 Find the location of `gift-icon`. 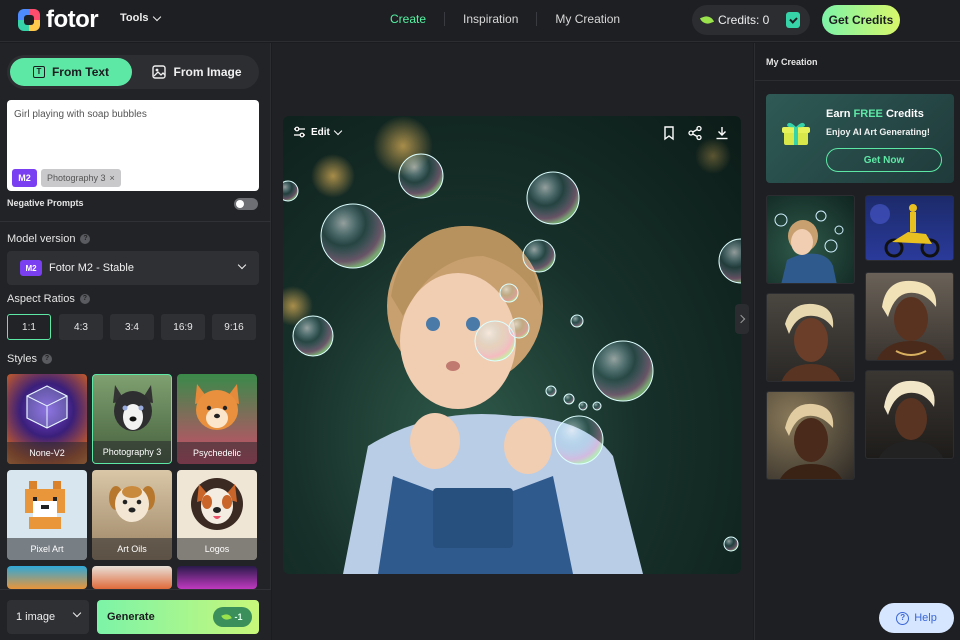

gift-icon is located at coordinates (796, 133).